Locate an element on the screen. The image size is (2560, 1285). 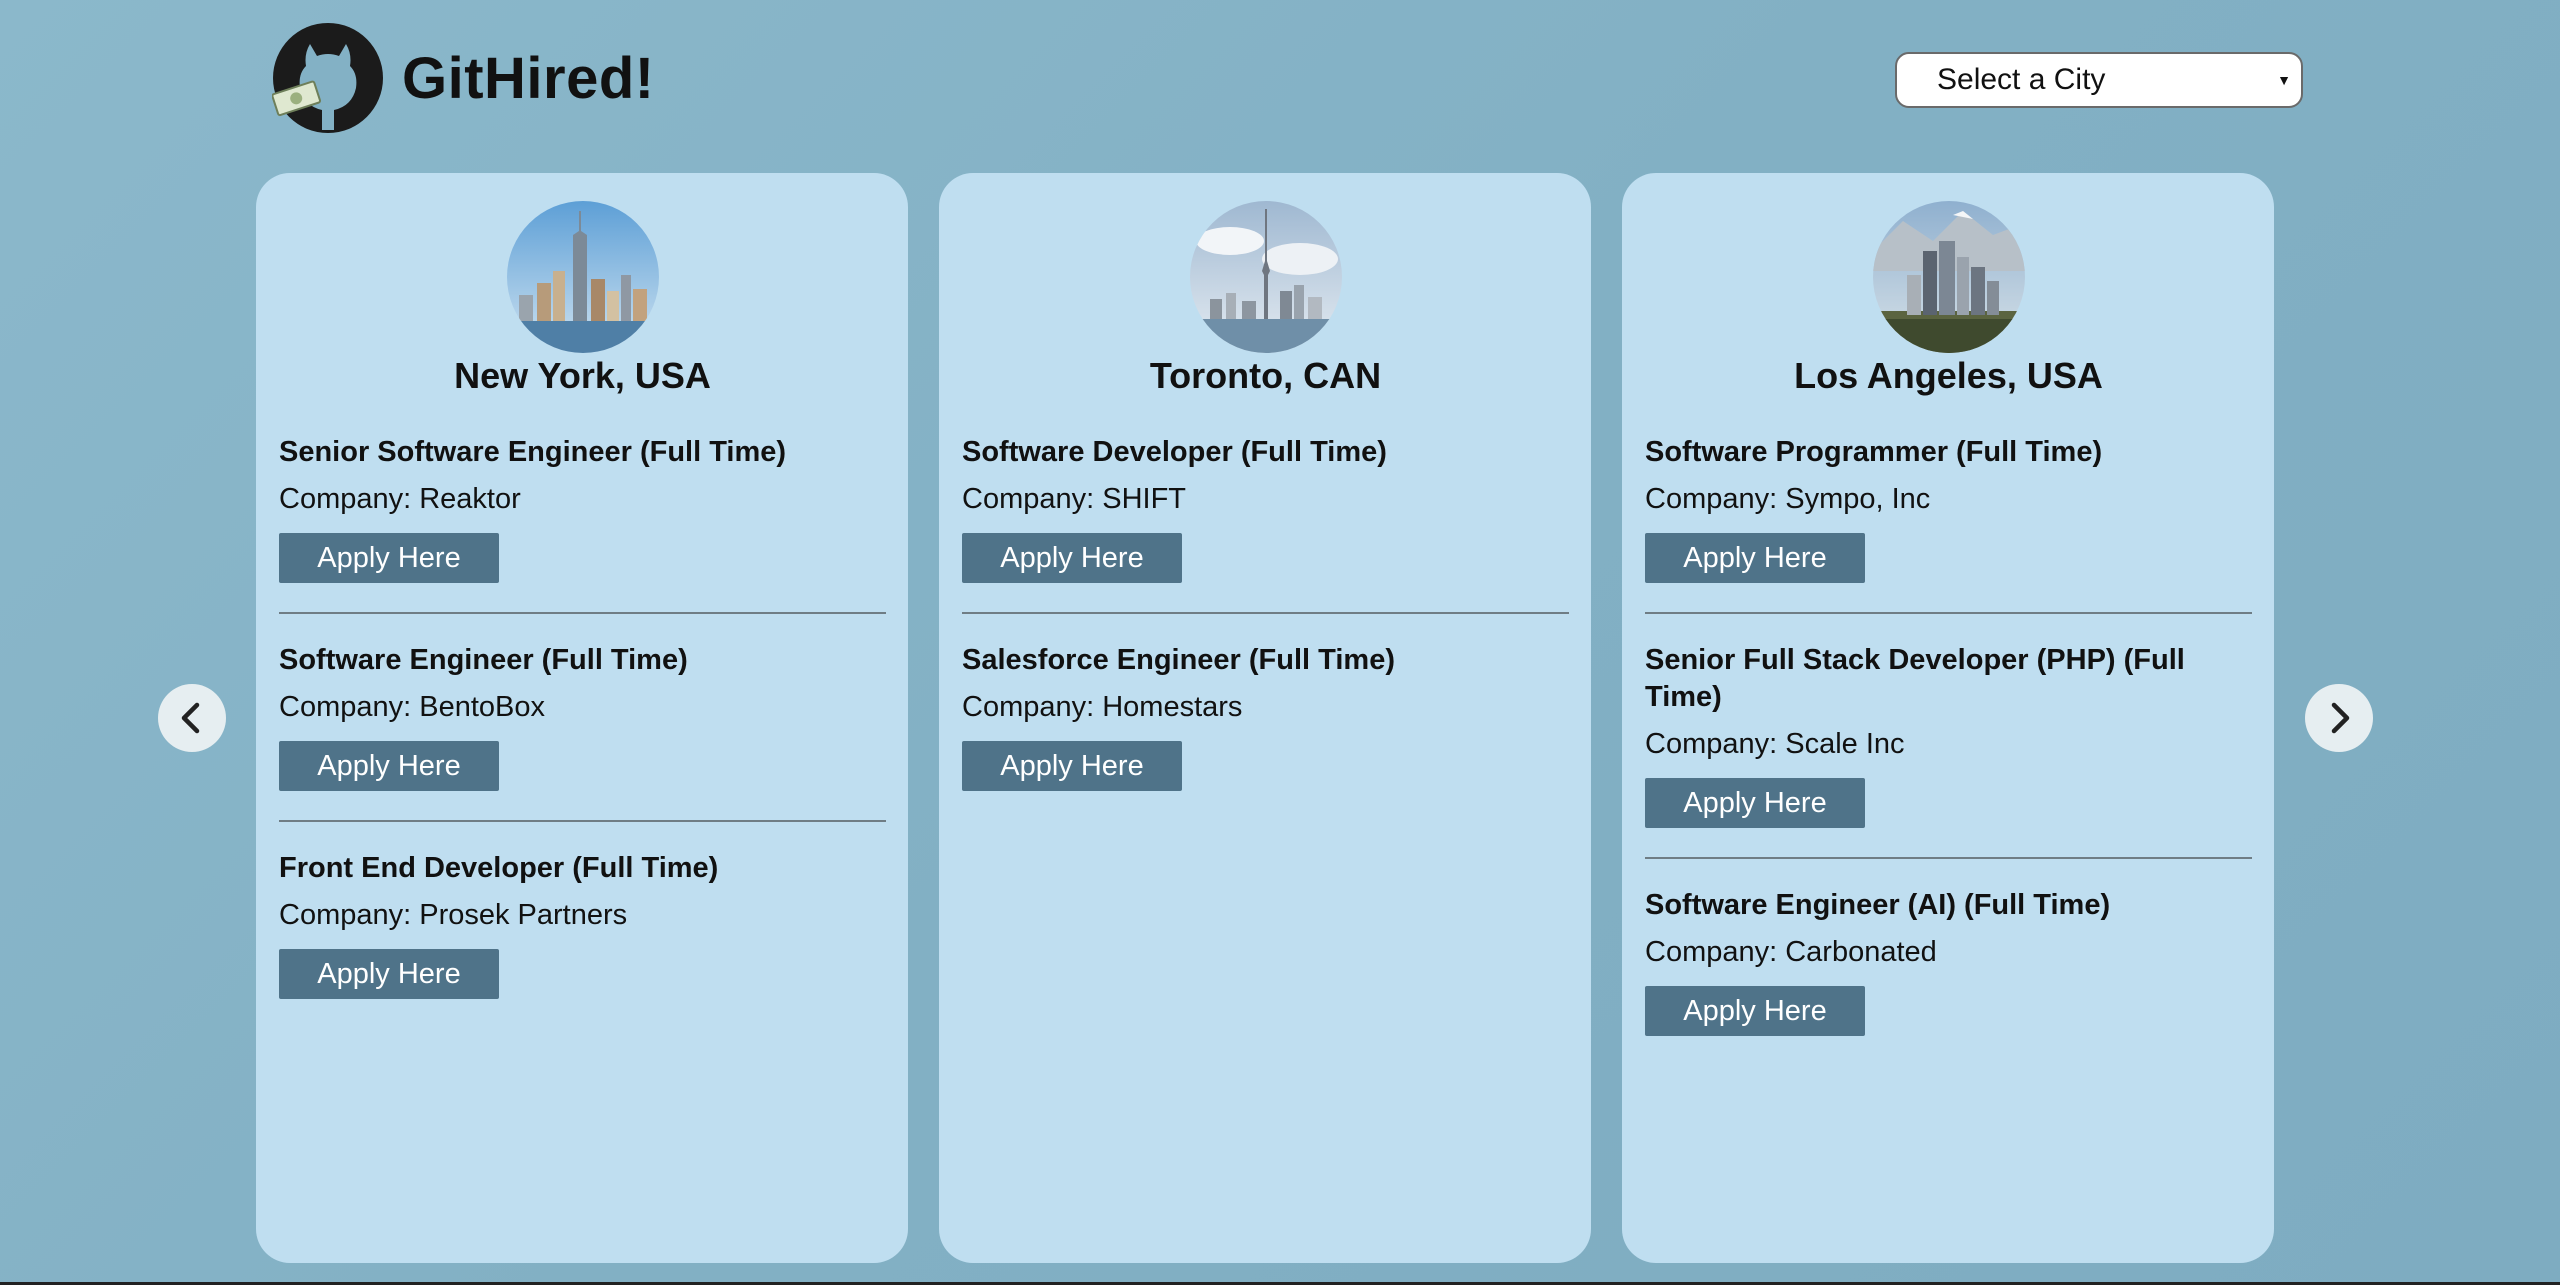
city-select: Select a City ▼ is located at coordinates (2099, 80).